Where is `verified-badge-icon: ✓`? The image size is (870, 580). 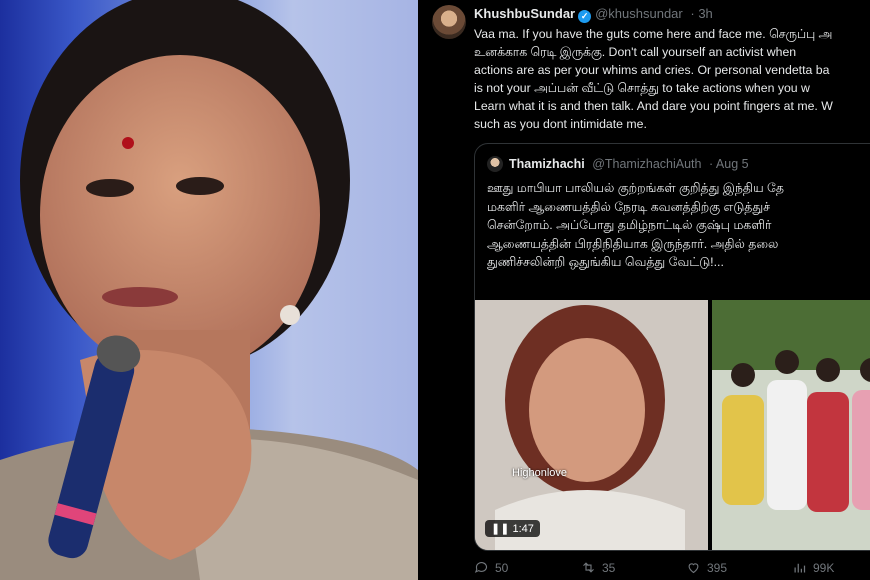
verified-badge-icon: ✓ is located at coordinates (585, 16).